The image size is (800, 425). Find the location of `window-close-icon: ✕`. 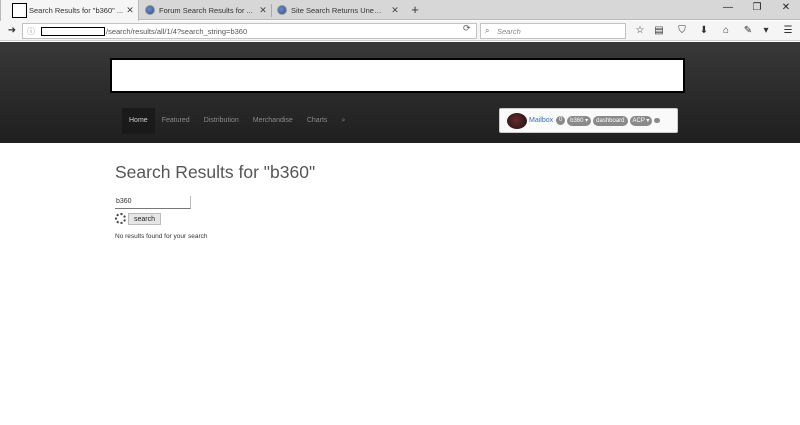

window-close-icon: ✕ is located at coordinates (786, 7).